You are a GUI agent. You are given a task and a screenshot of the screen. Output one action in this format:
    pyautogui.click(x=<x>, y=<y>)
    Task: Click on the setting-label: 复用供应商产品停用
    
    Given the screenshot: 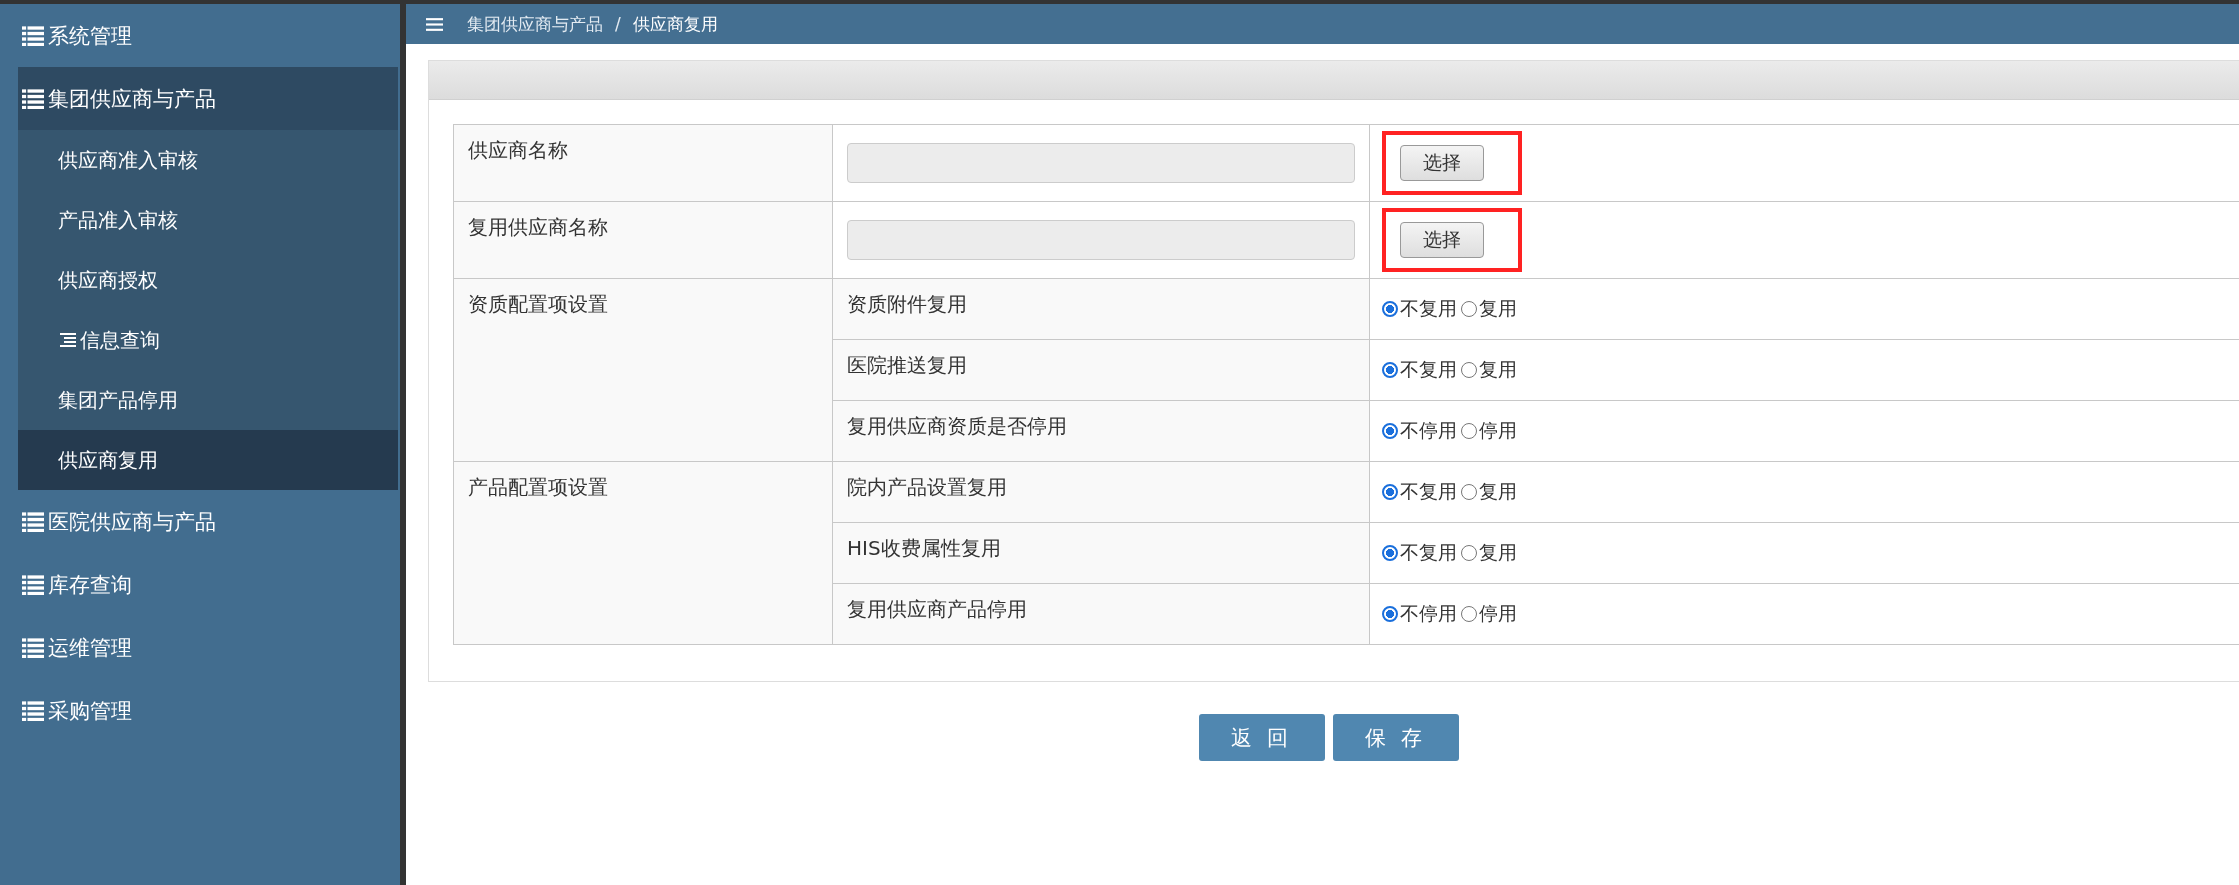 What is the action you would take?
    pyautogui.click(x=1101, y=614)
    